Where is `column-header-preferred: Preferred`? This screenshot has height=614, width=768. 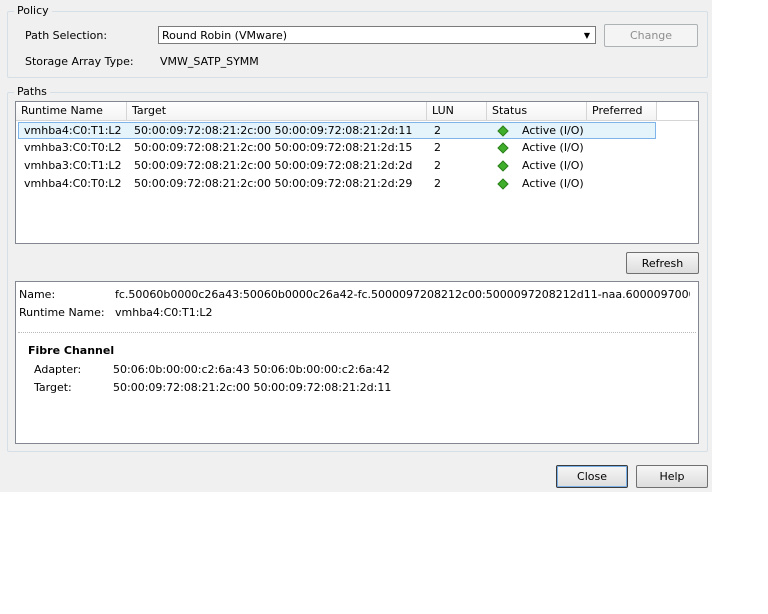 column-header-preferred: Preferred is located at coordinates (622, 111).